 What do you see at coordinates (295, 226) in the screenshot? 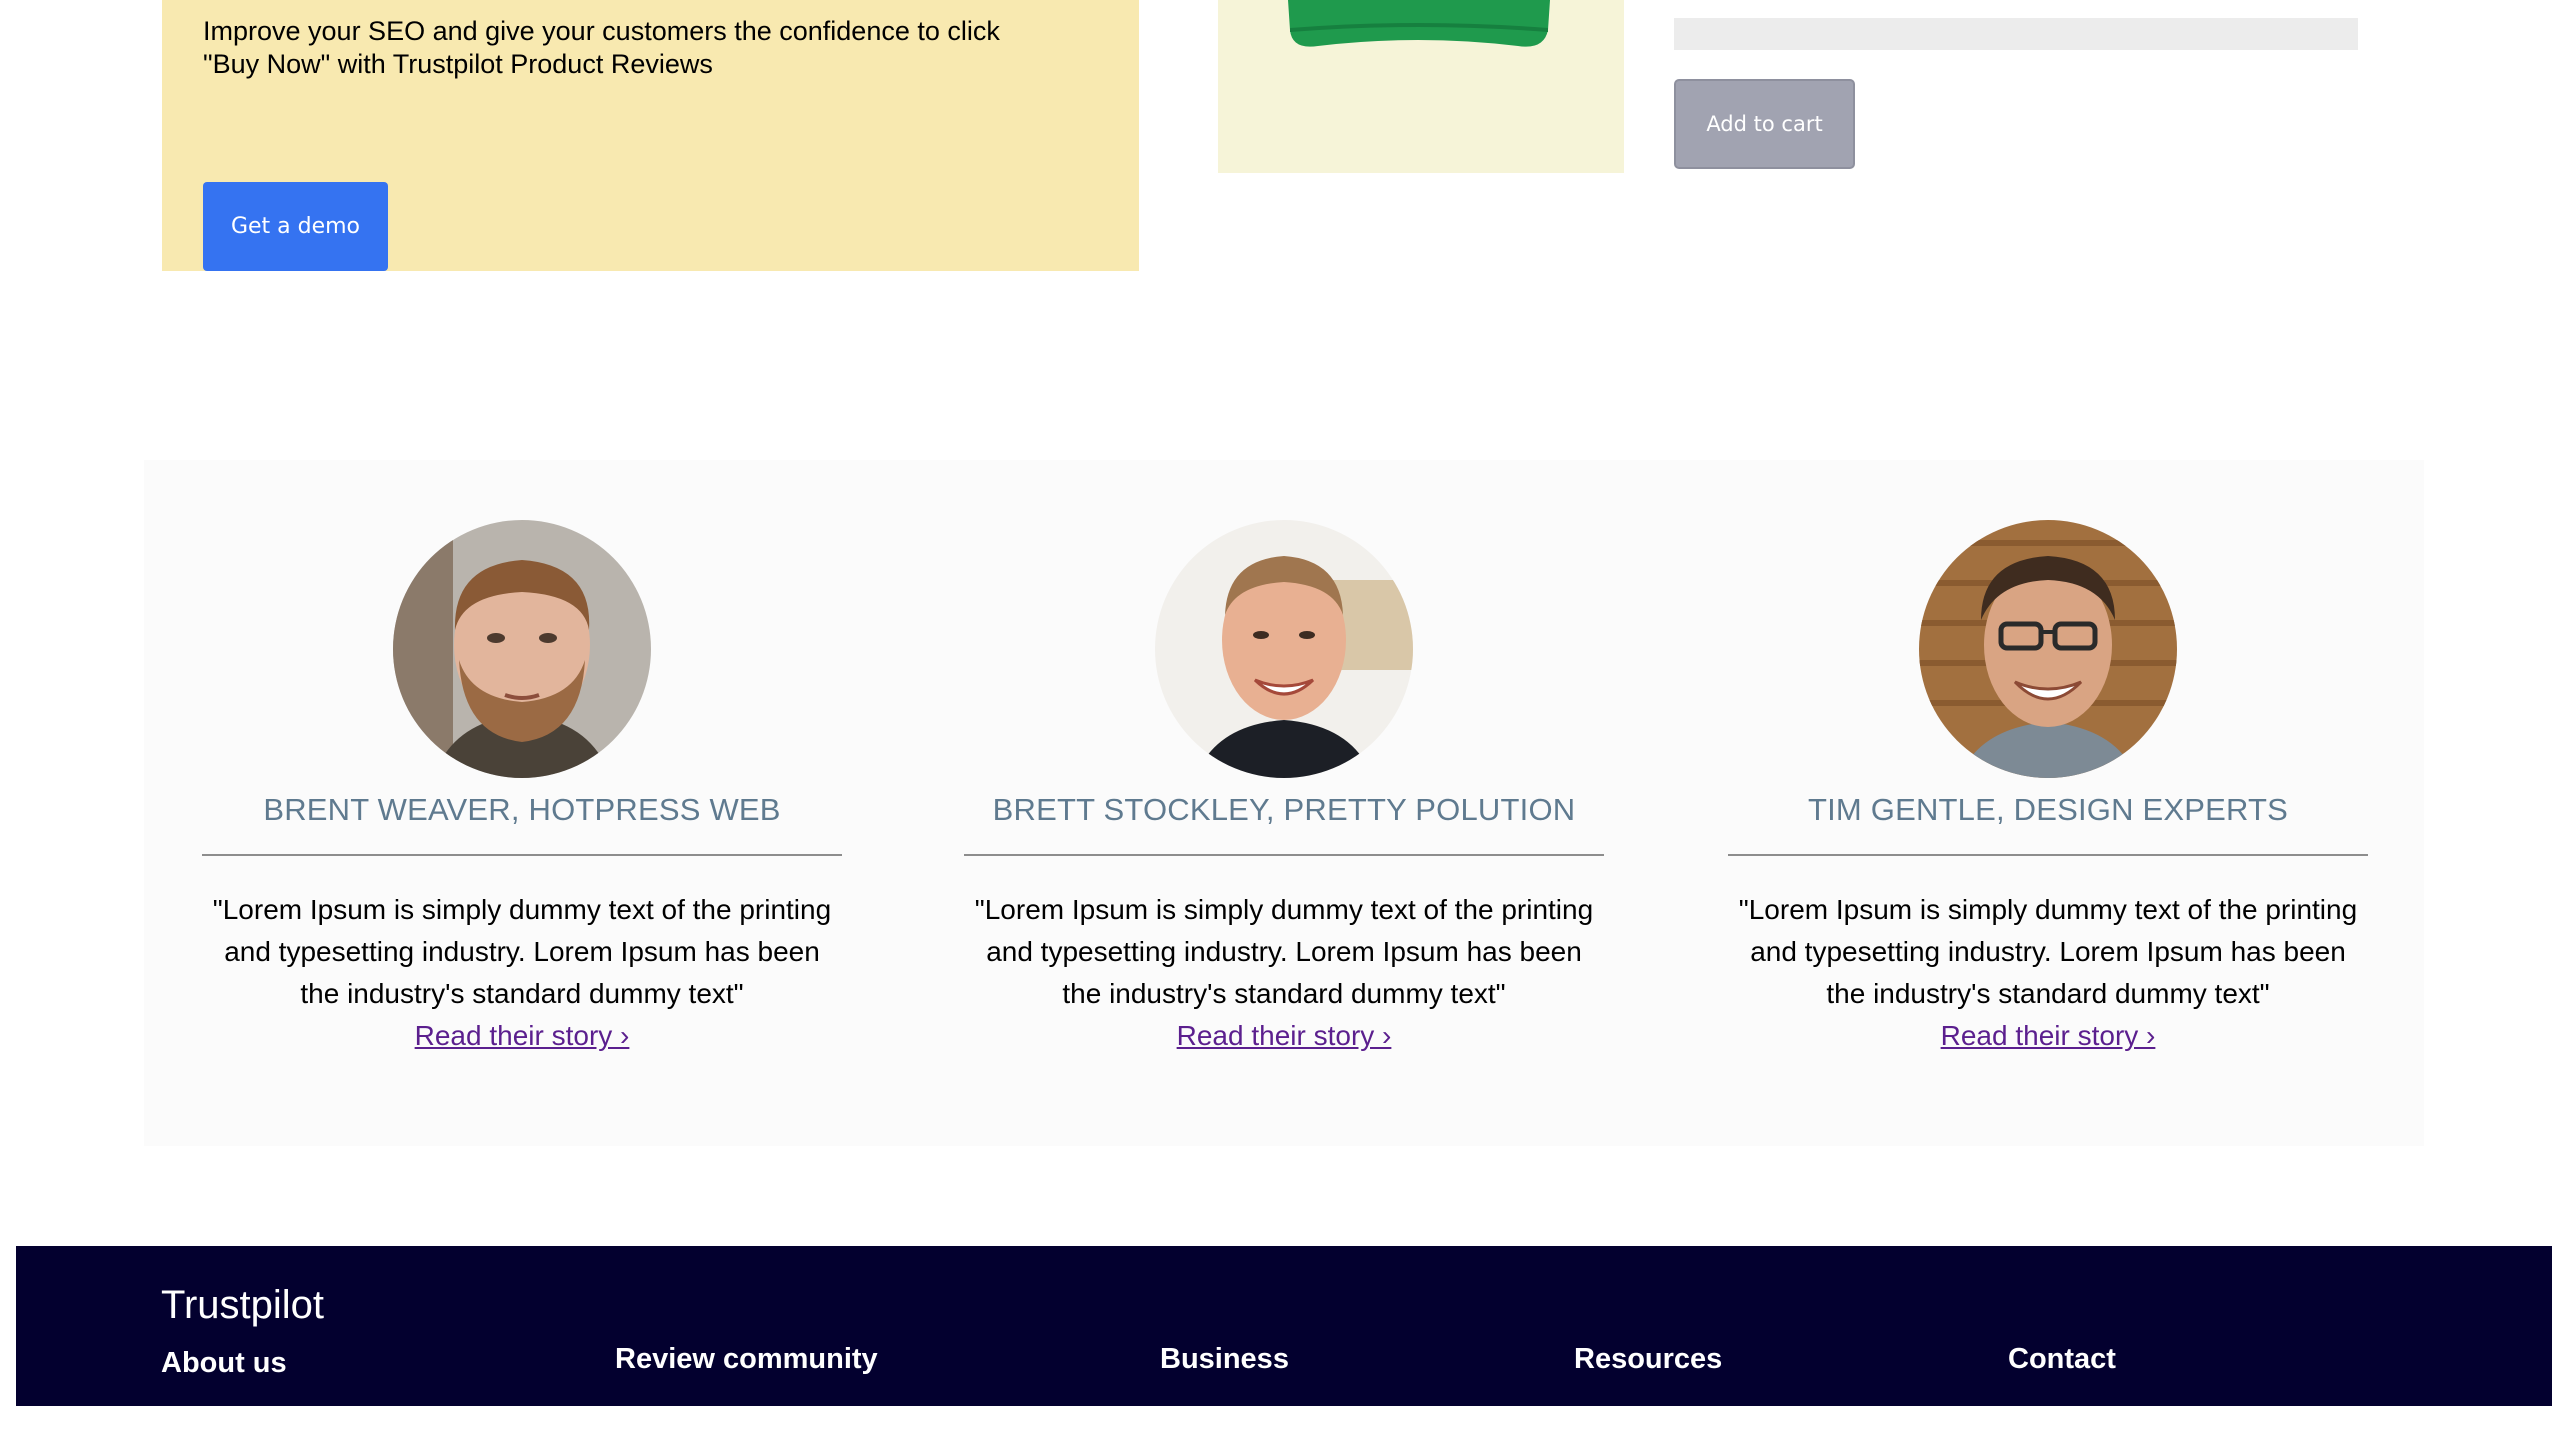
I see `get-demo-button: Get a demo` at bounding box center [295, 226].